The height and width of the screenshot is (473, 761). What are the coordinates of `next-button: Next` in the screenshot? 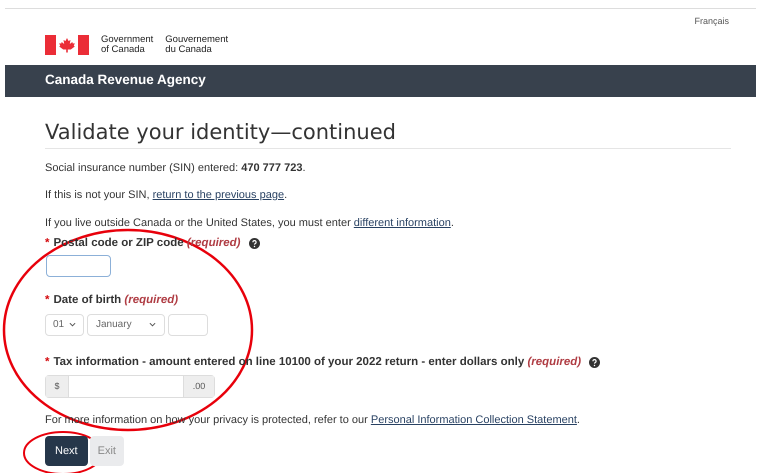 It's located at (66, 451).